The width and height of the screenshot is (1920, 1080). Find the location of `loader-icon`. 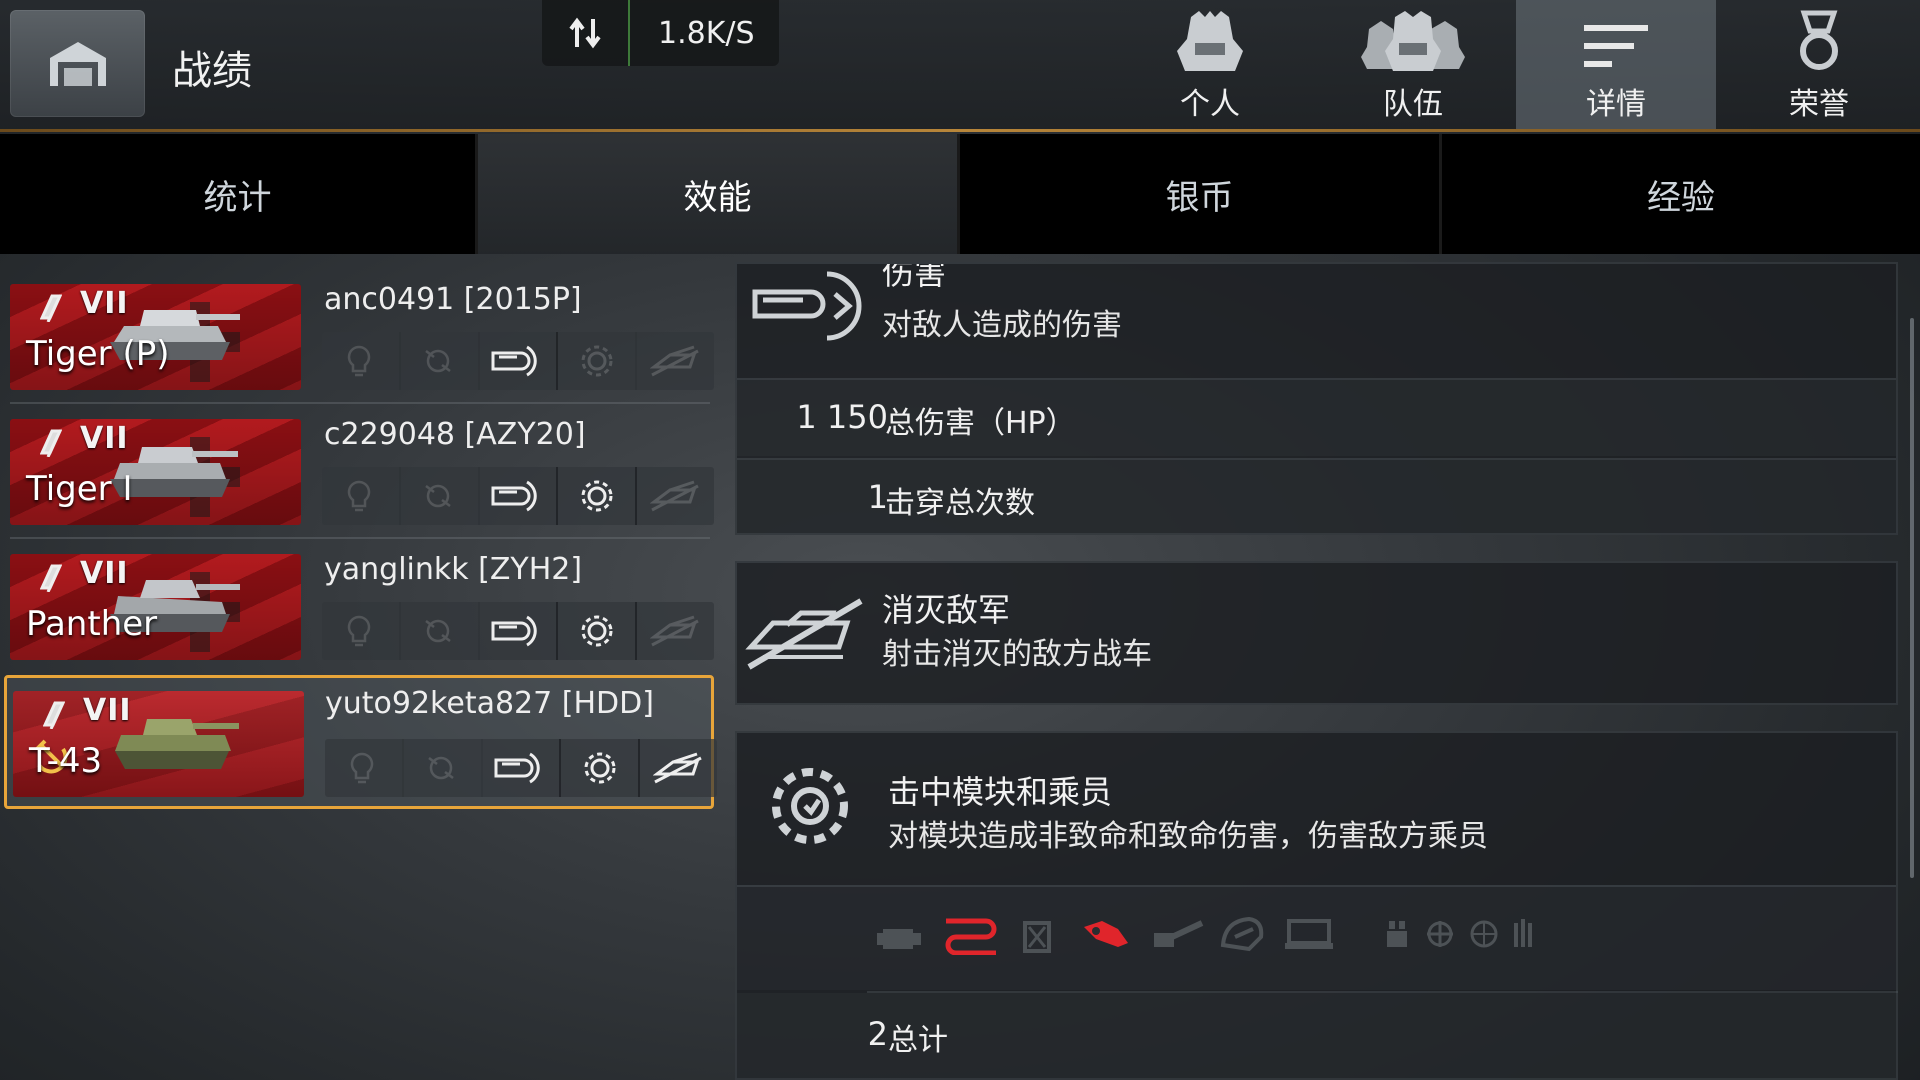

loader-icon is located at coordinates (1523, 933).